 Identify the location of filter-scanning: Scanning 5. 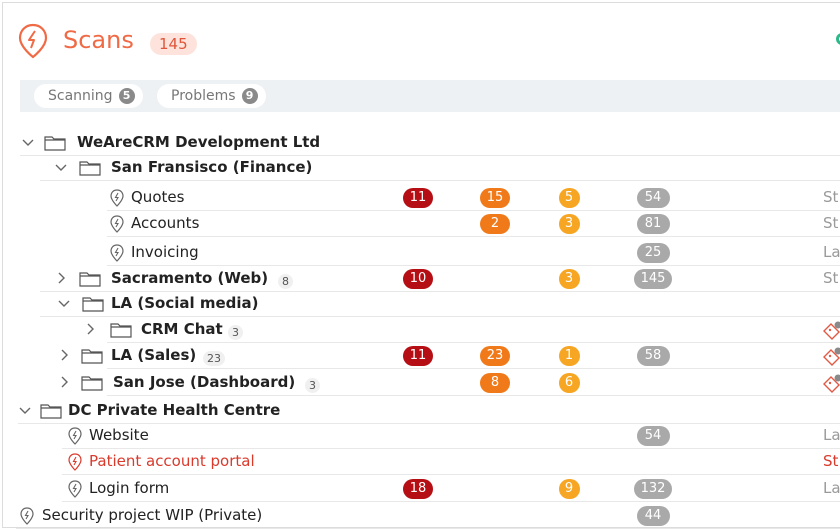
(88, 96).